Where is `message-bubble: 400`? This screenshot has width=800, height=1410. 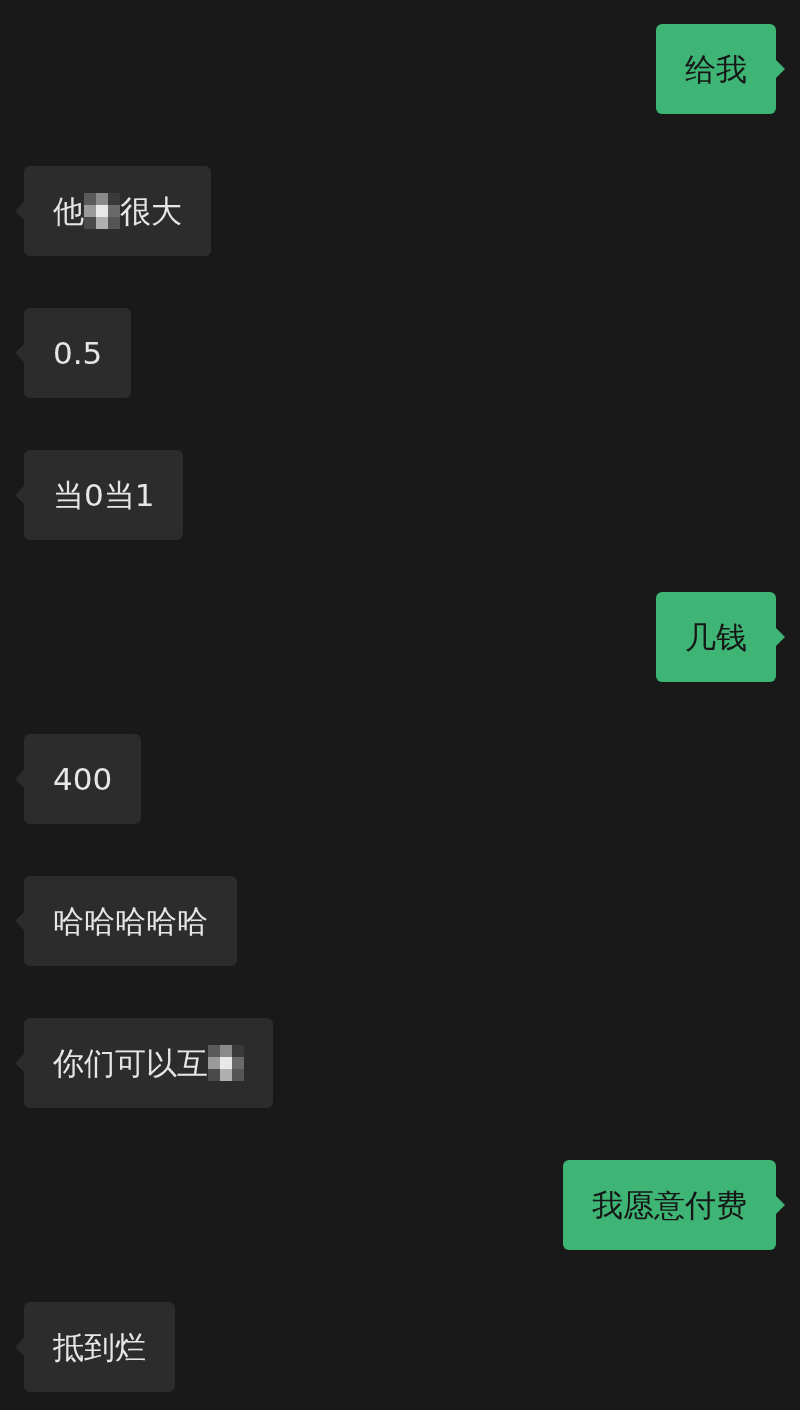
message-bubble: 400 is located at coordinates (83, 779).